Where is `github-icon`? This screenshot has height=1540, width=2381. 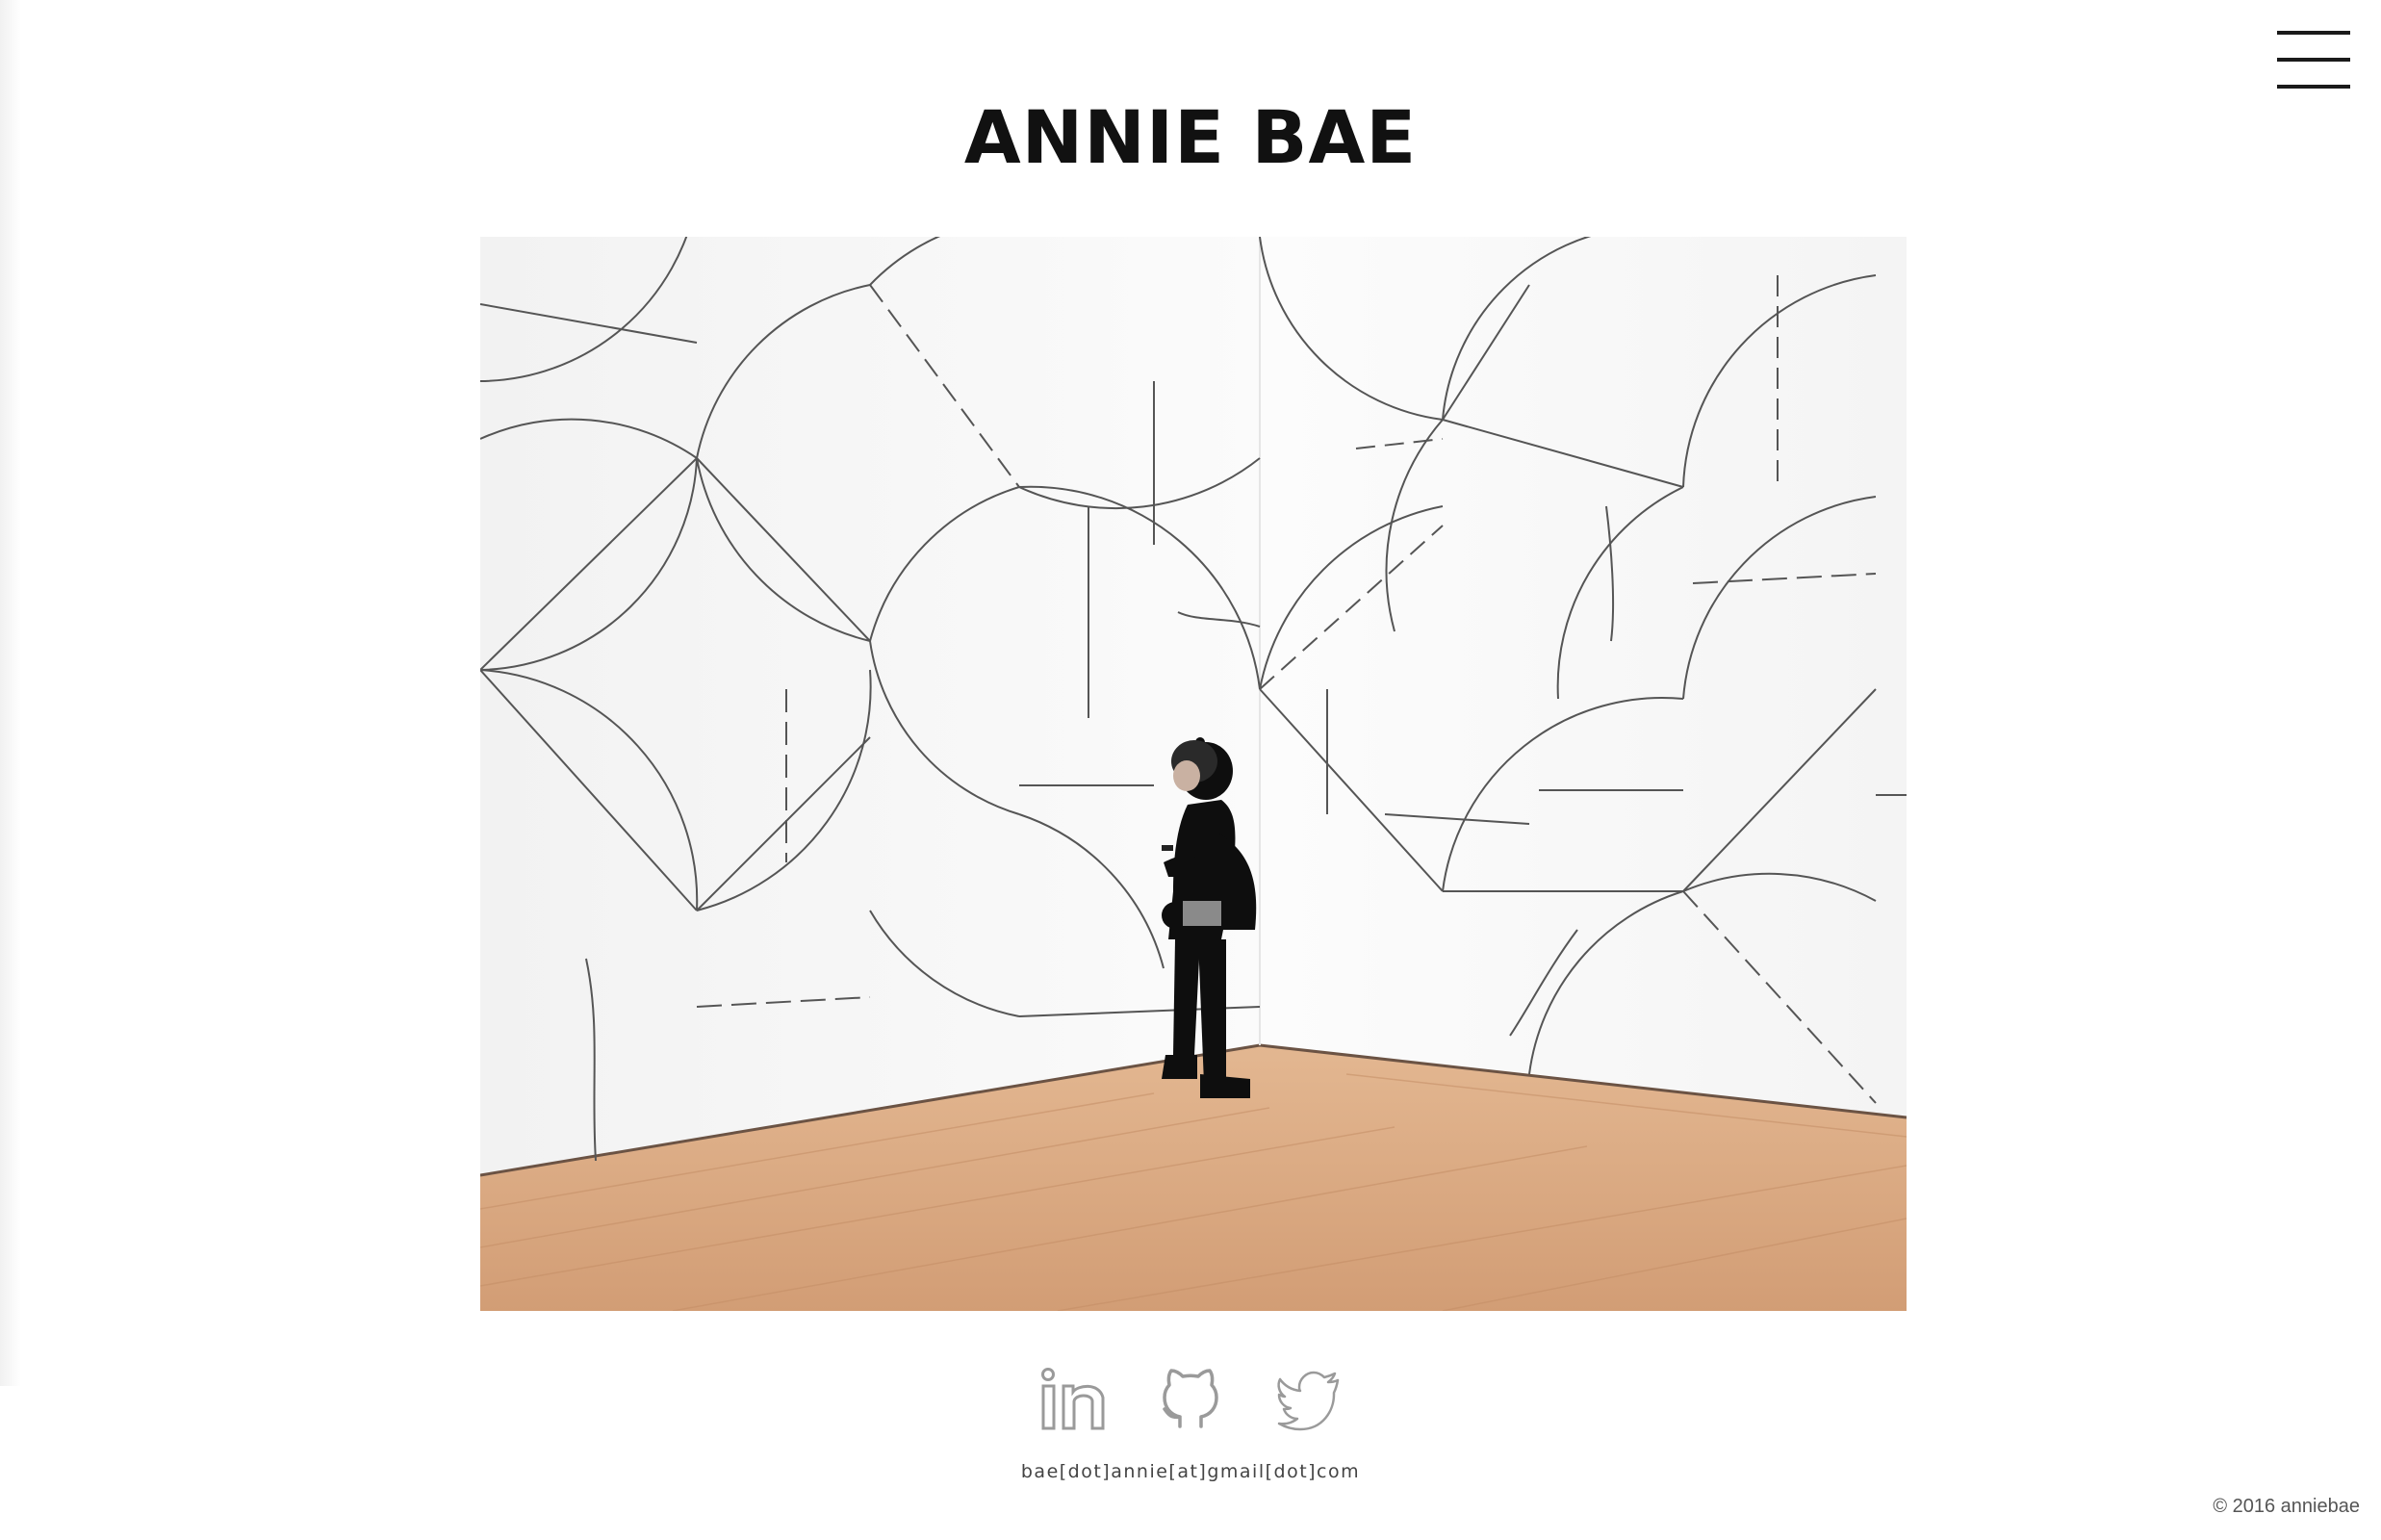 github-icon is located at coordinates (1191, 1398).